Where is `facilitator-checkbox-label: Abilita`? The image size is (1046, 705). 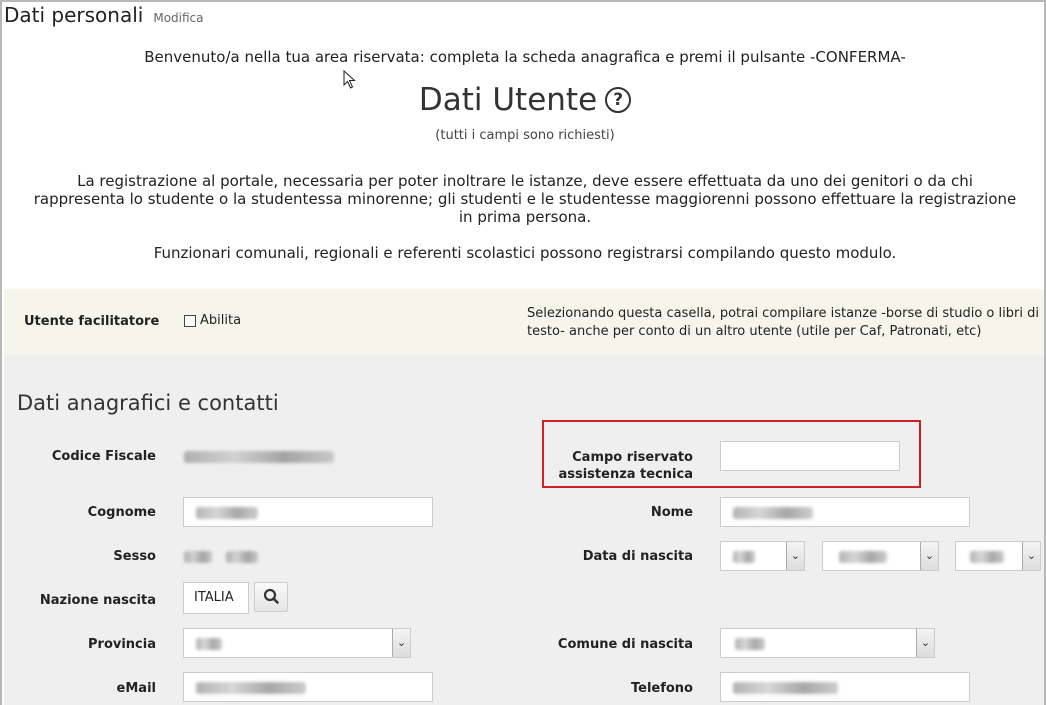 facilitator-checkbox-label: Abilita is located at coordinates (220, 320).